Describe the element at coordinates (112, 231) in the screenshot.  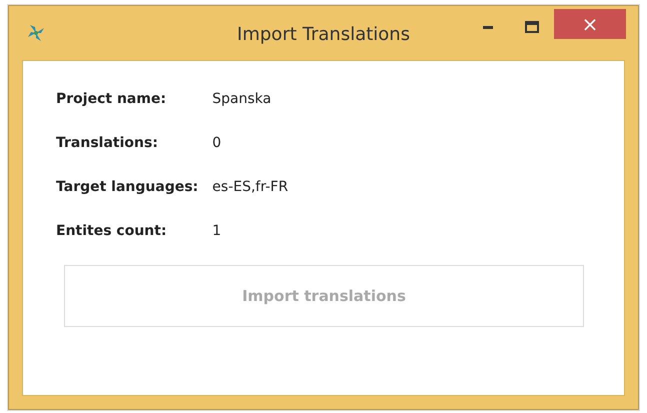
I see `field-label: Entites count:` at that location.